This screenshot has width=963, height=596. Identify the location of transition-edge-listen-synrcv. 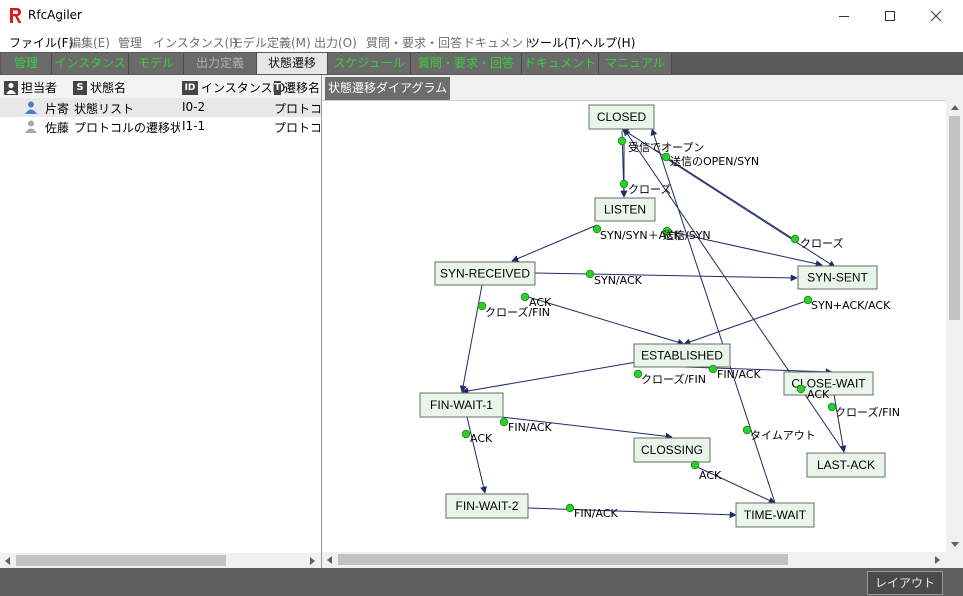
(554, 243).